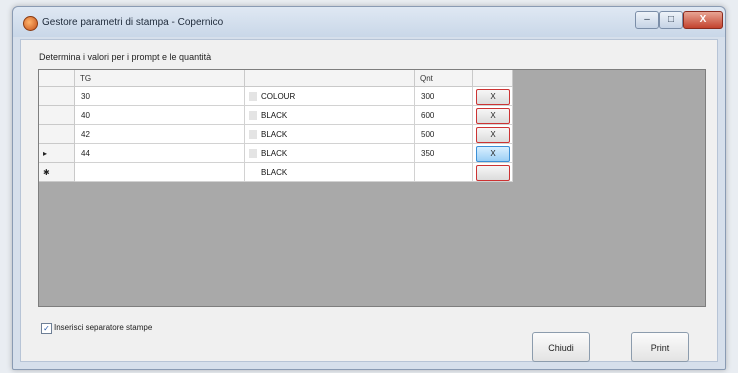  What do you see at coordinates (561, 347) in the screenshot?
I see `close-button: Chiudi` at bounding box center [561, 347].